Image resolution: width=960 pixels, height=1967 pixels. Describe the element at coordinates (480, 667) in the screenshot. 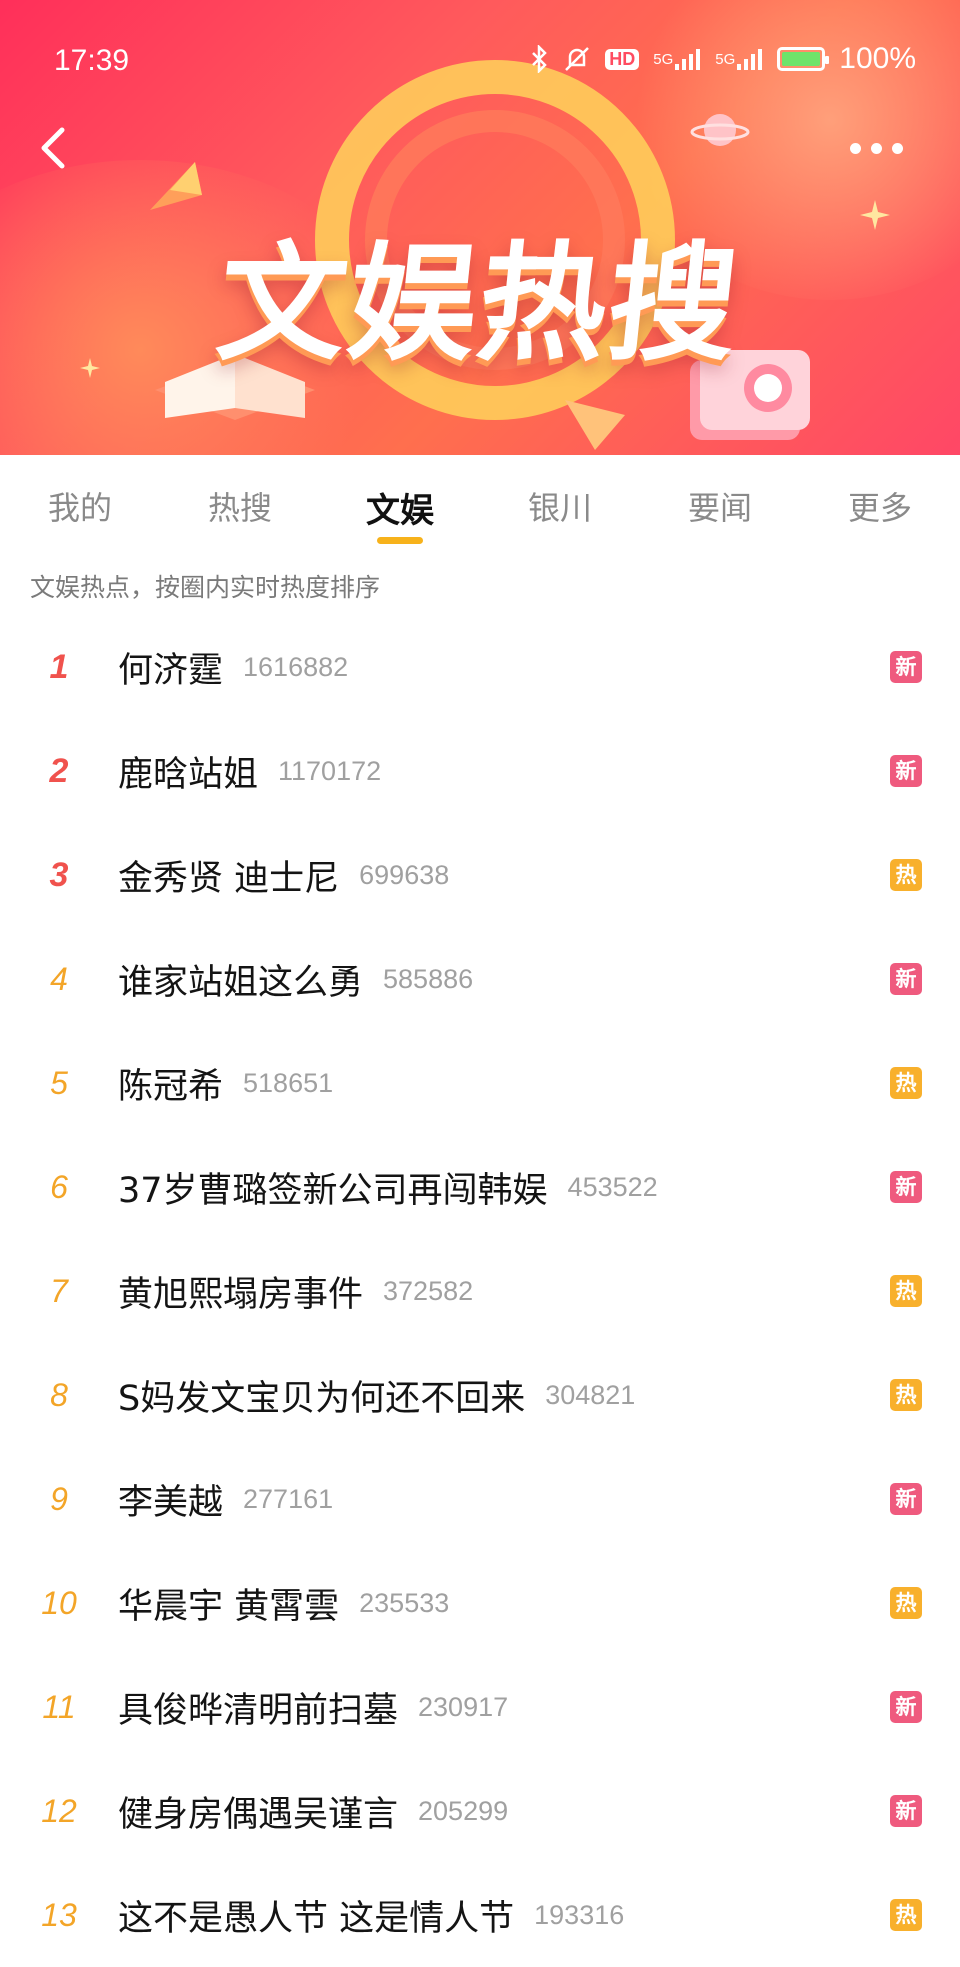

I see `list-item: 1 何济霆 1616882 新` at that location.